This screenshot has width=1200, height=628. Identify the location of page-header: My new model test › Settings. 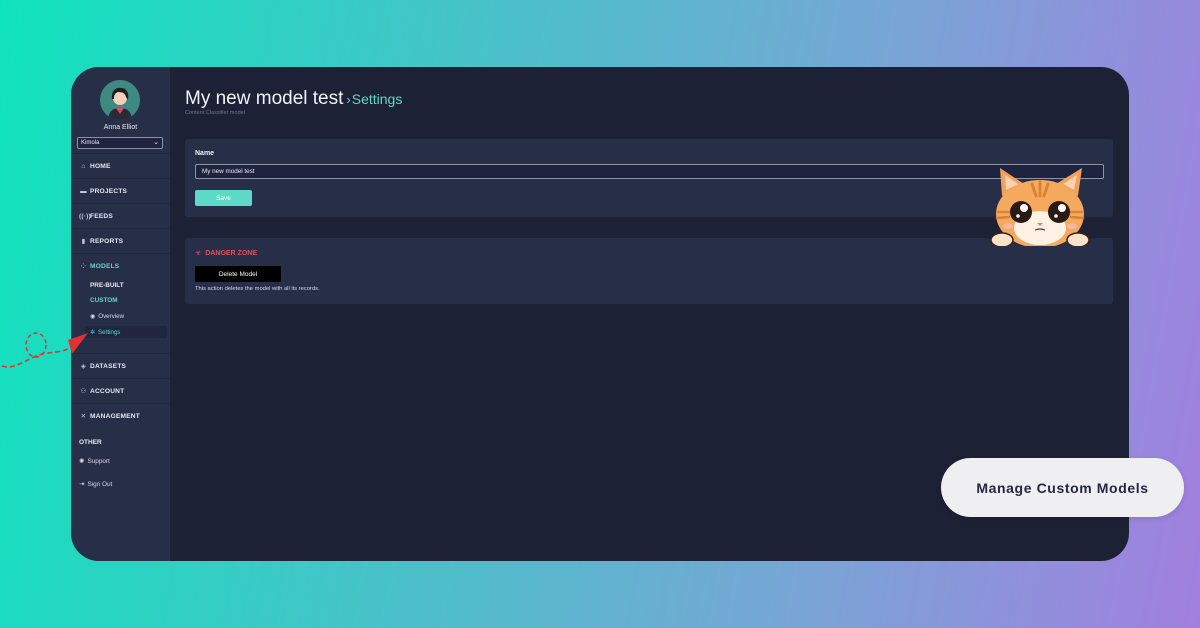
(293, 99).